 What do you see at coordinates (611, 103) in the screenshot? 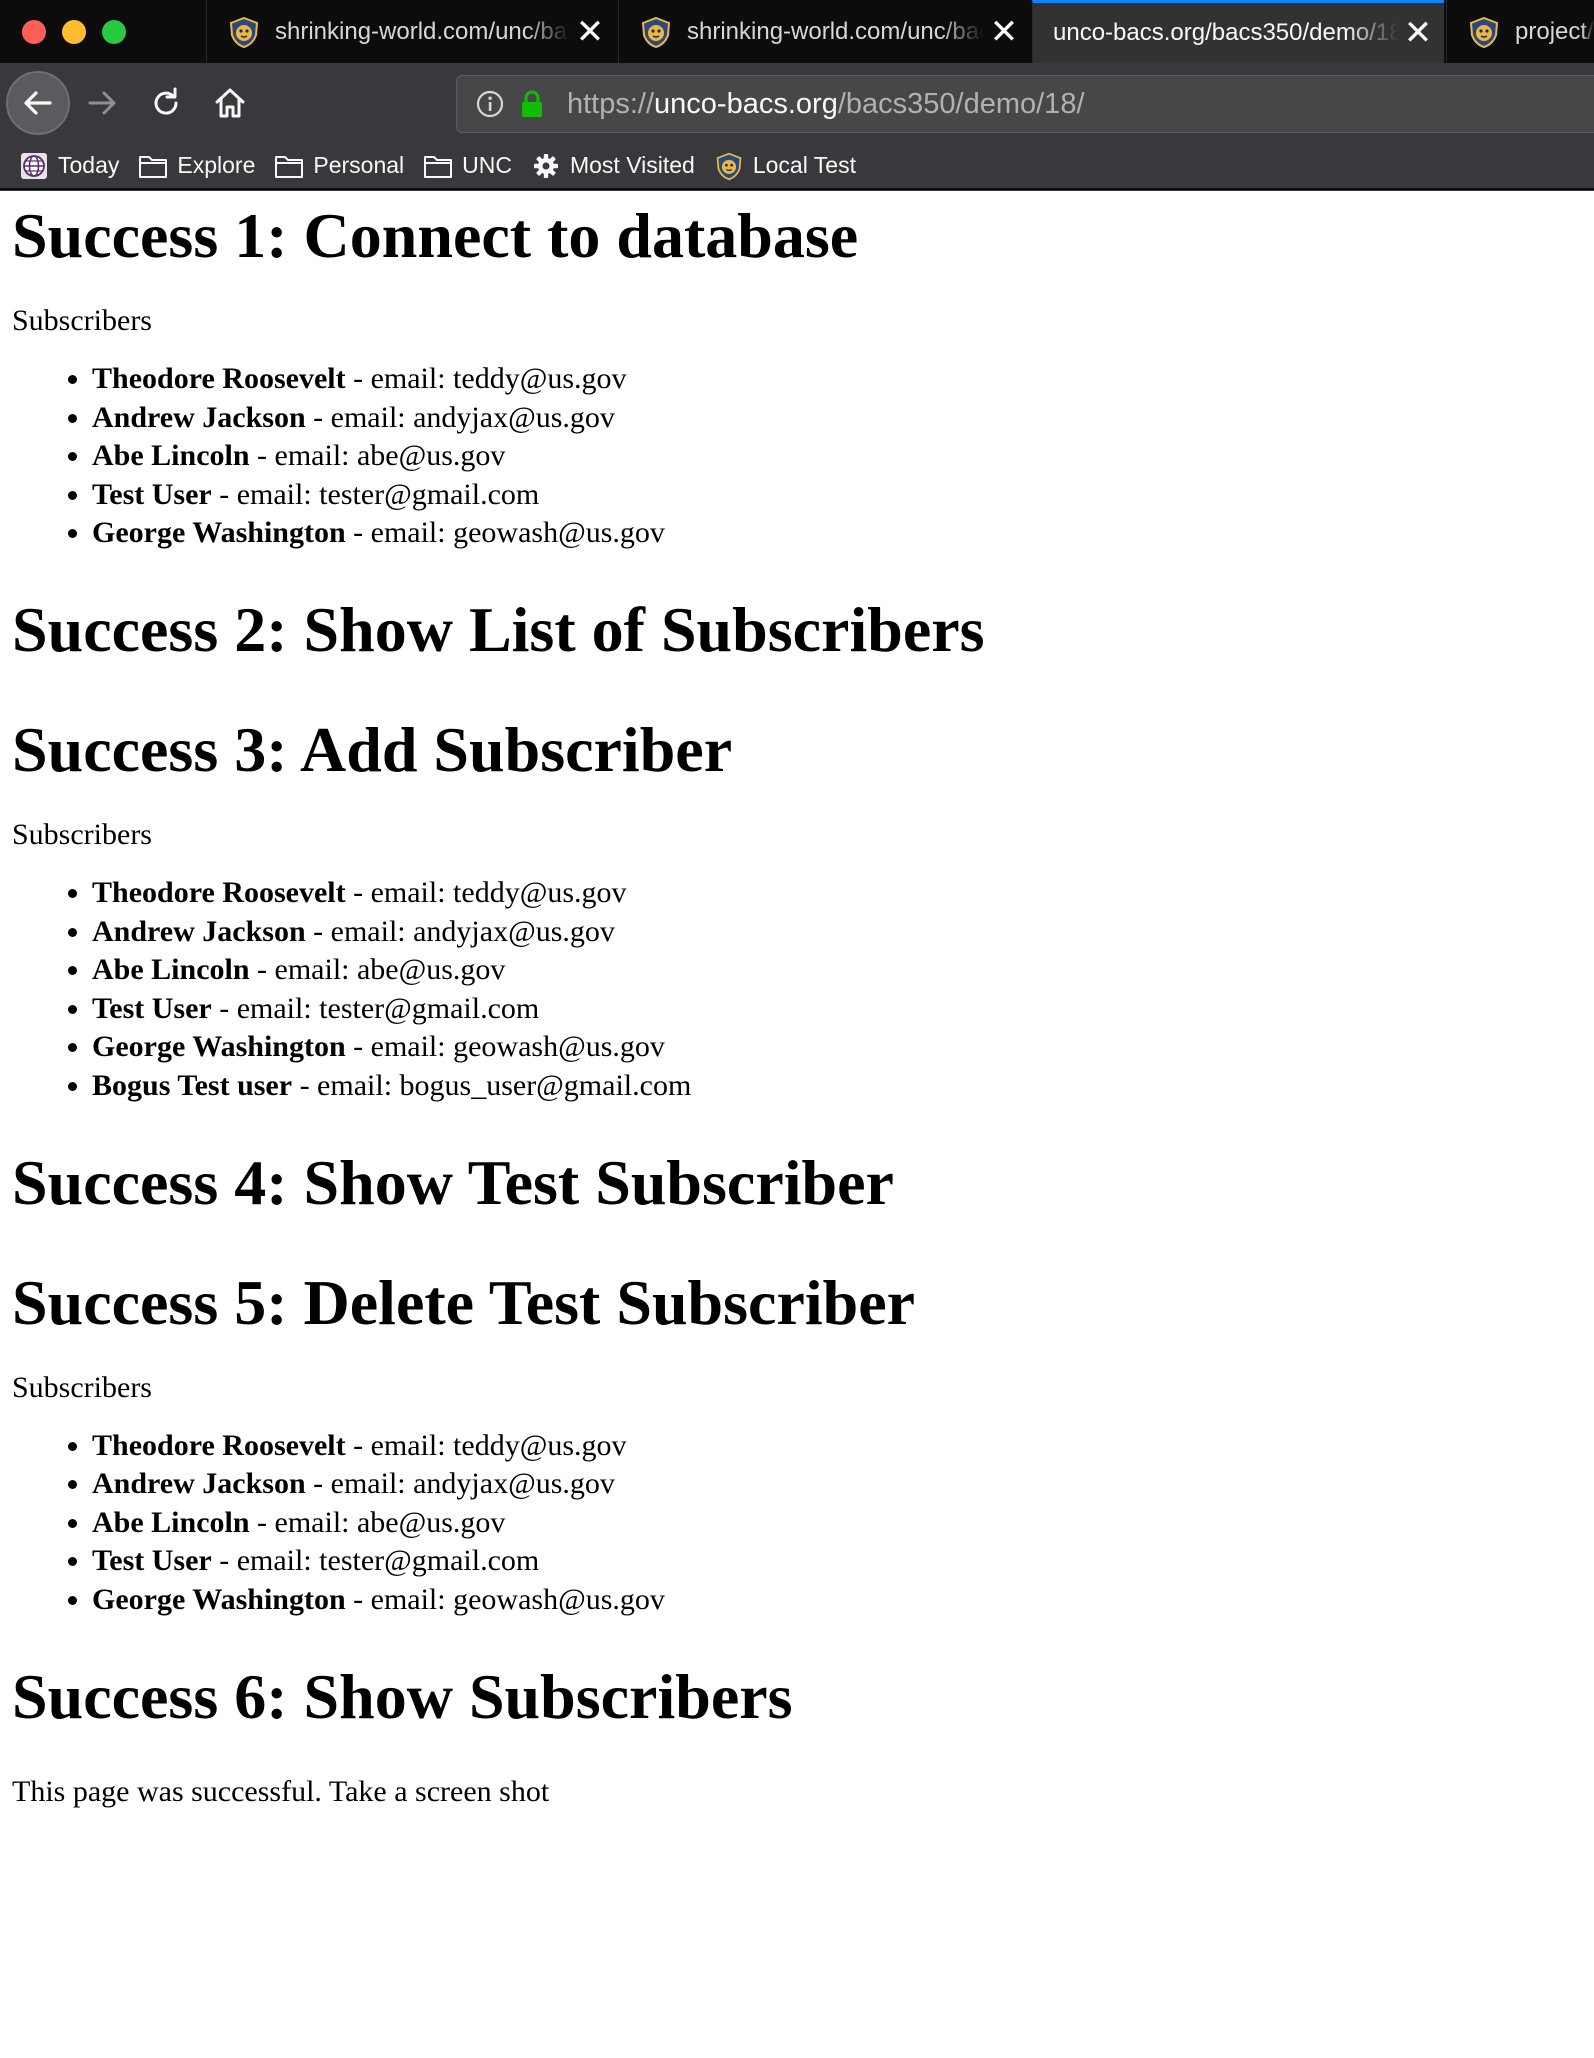
I see `url-scheme: https://` at bounding box center [611, 103].